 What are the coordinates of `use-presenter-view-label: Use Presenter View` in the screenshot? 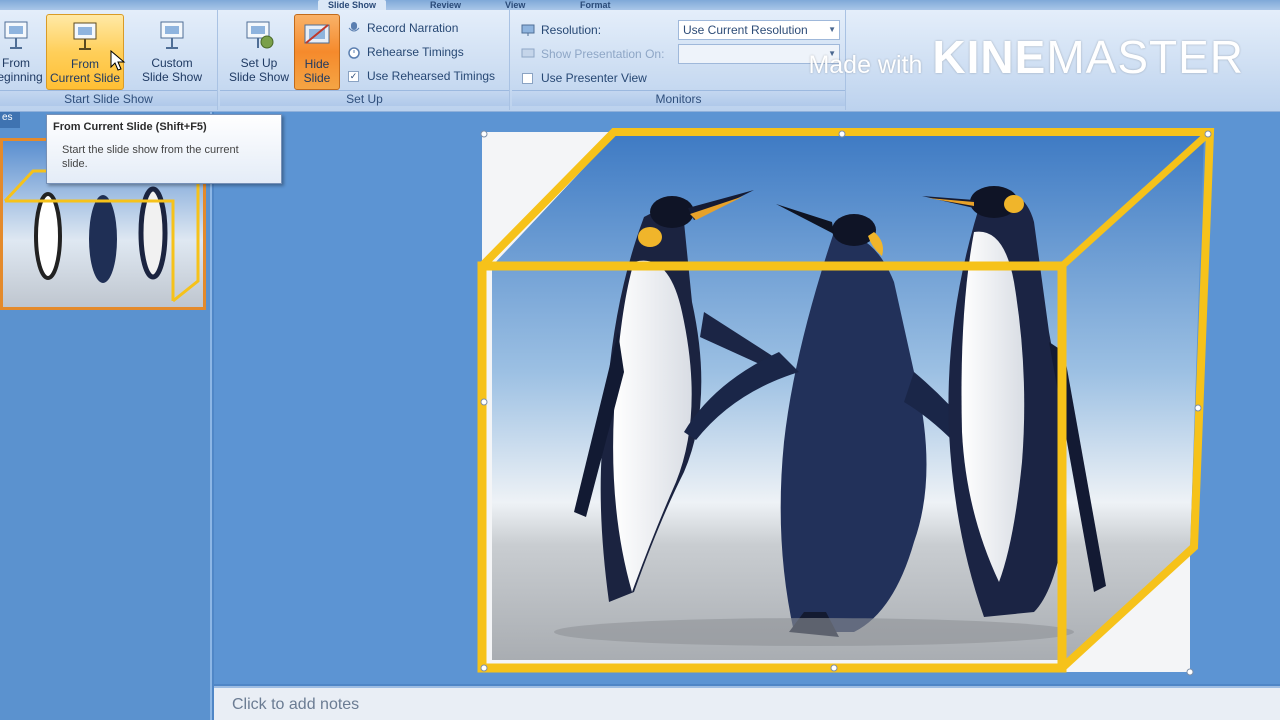 It's located at (594, 78).